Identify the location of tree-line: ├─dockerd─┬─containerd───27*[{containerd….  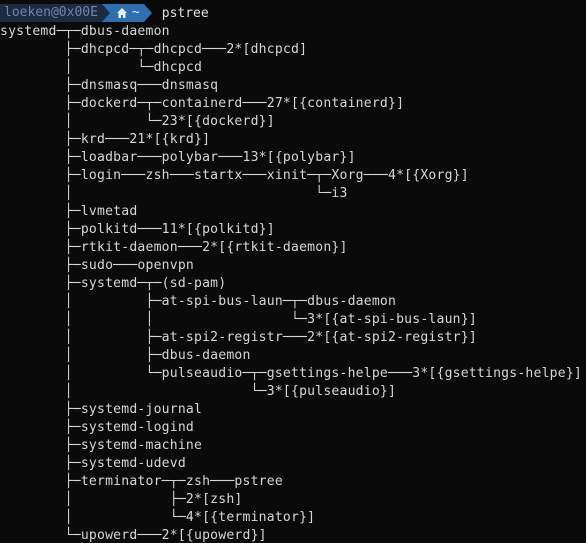
(202, 103).